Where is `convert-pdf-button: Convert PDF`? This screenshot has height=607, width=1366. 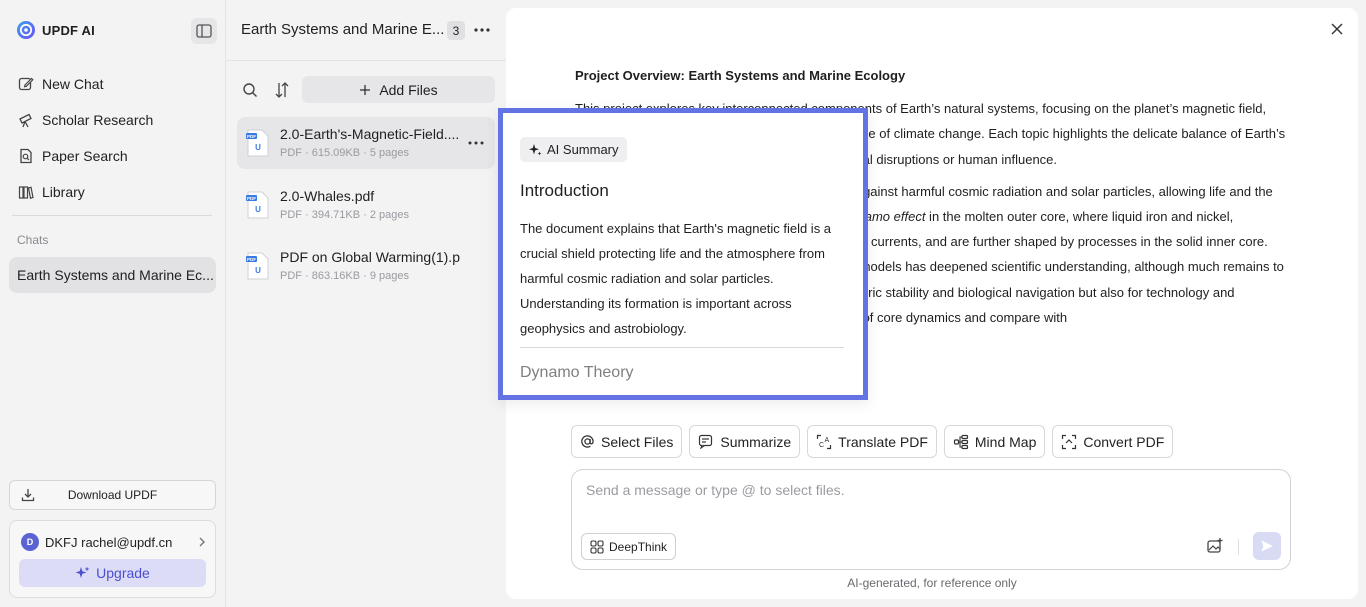 convert-pdf-button: Convert PDF is located at coordinates (1113, 441).